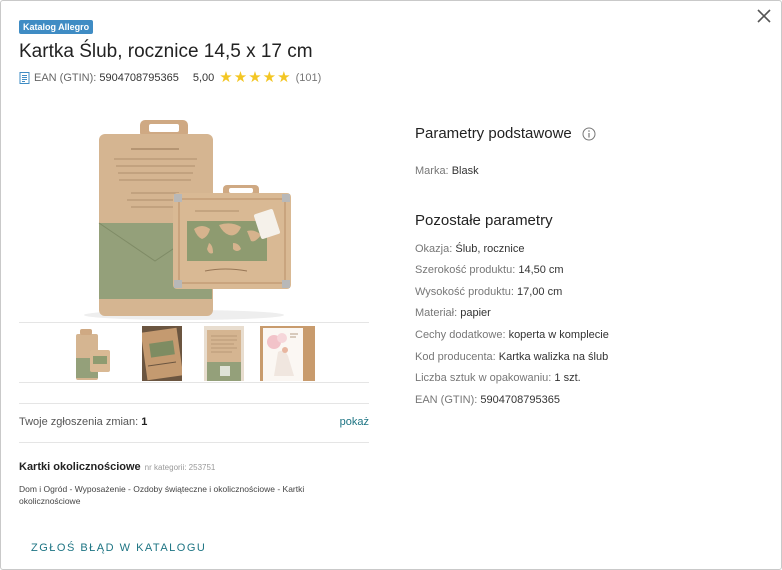  What do you see at coordinates (590, 379) in the screenshot?
I see `param-row: Liczba sztuk w opakowaniu: 1 szt.` at bounding box center [590, 379].